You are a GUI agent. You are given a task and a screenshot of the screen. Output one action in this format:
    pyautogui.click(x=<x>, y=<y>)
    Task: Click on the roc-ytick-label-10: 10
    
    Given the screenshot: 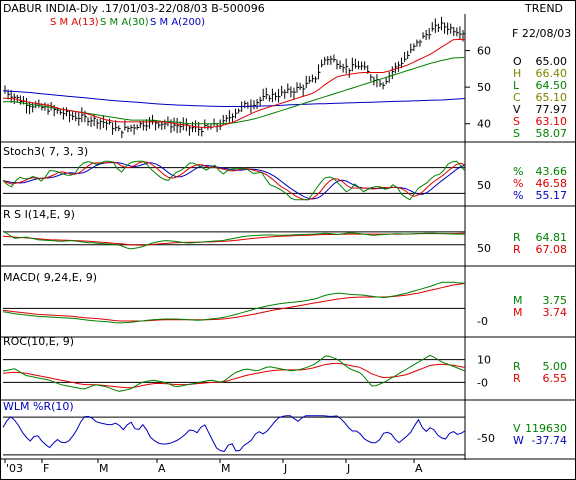 What is the action you would take?
    pyautogui.click(x=484, y=360)
    